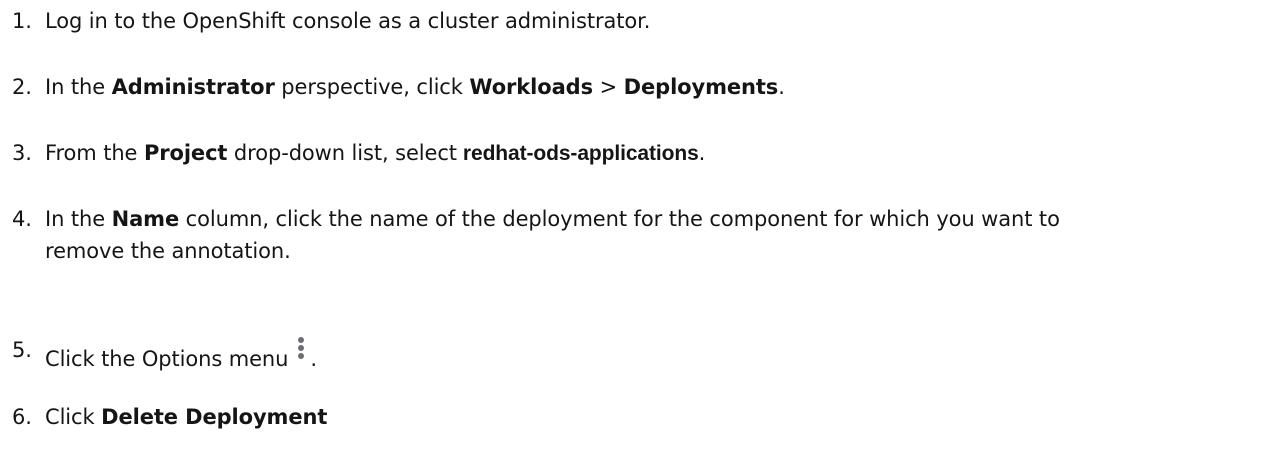  Describe the element at coordinates (22, 417) in the screenshot. I see `step-number: 6.` at that location.